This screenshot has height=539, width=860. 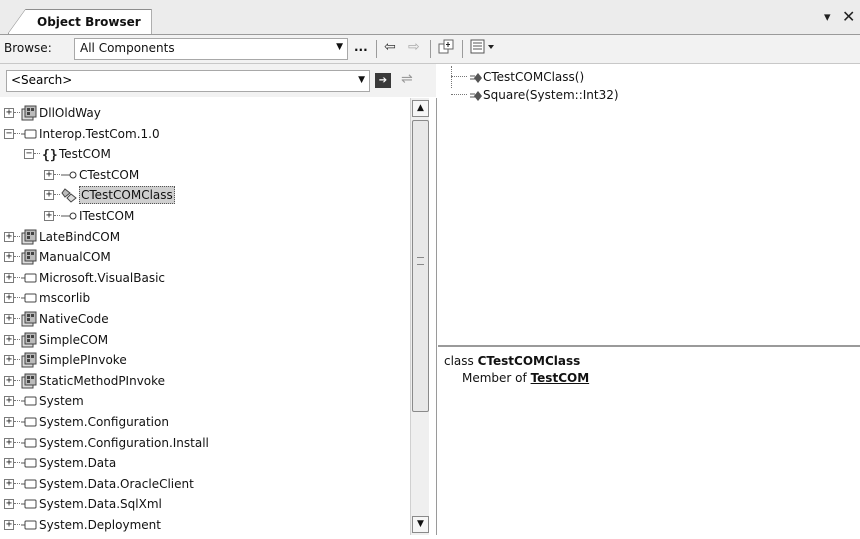 What do you see at coordinates (420, 266) in the screenshot?
I see `scrollbar-thumb` at bounding box center [420, 266].